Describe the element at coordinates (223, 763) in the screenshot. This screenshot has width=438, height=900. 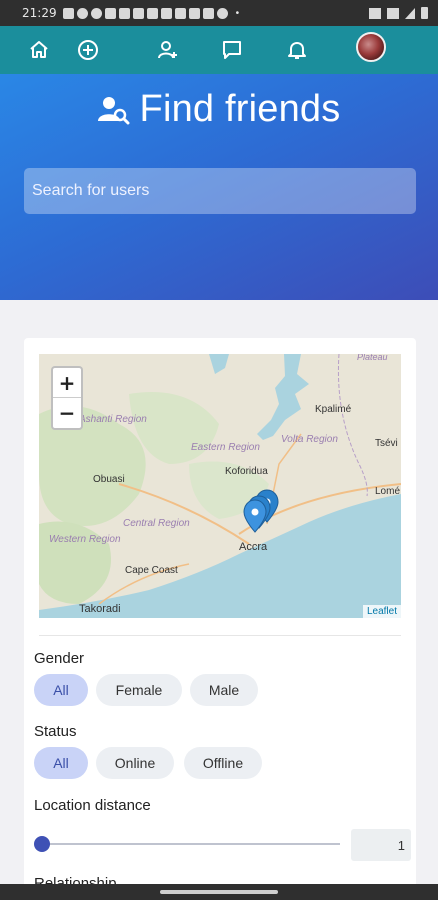
I see `status-chip-offline: Offline` at that location.